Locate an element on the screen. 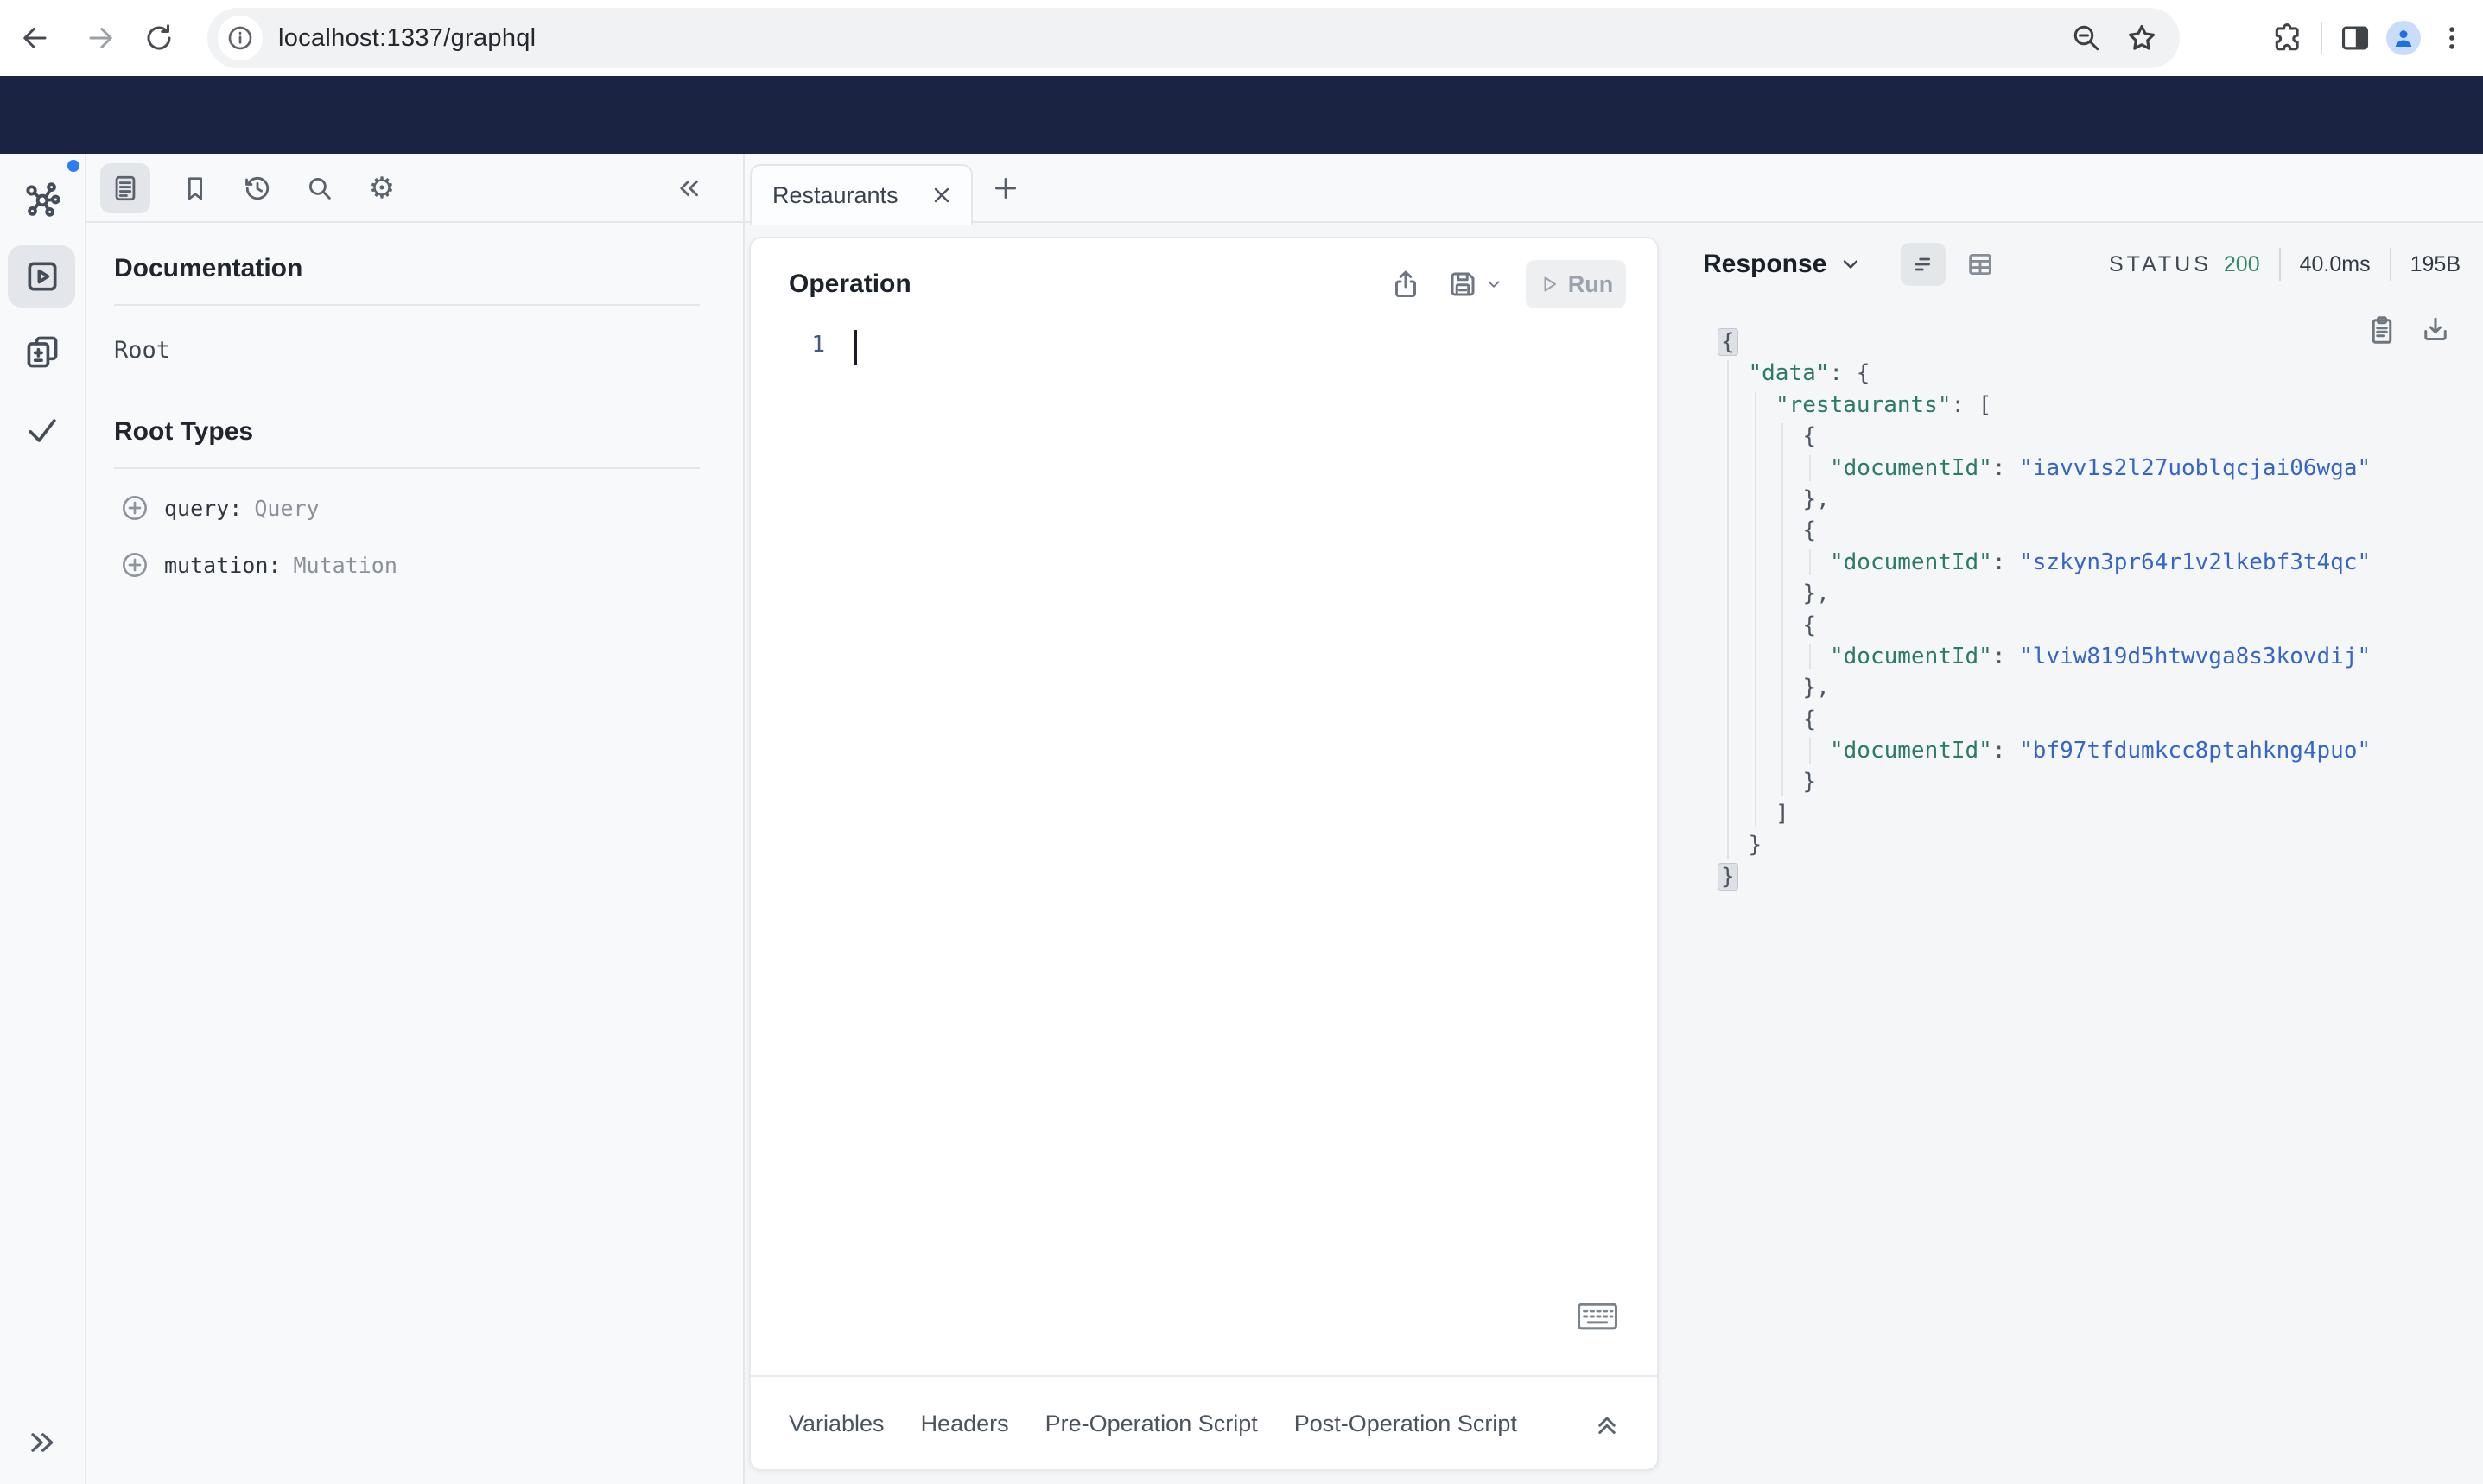 The height and width of the screenshot is (1484, 2483). profile-avatar is located at coordinates (2404, 38).